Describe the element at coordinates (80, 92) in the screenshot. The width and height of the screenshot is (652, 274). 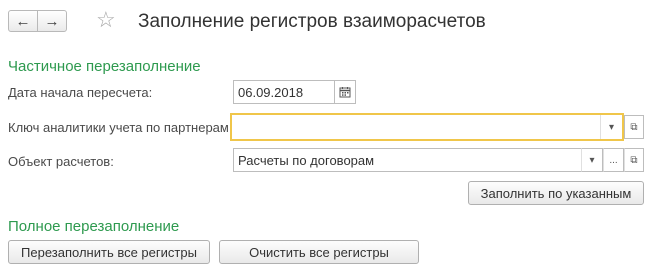
I see `start-date-label: Дата начала пересчета:` at that location.